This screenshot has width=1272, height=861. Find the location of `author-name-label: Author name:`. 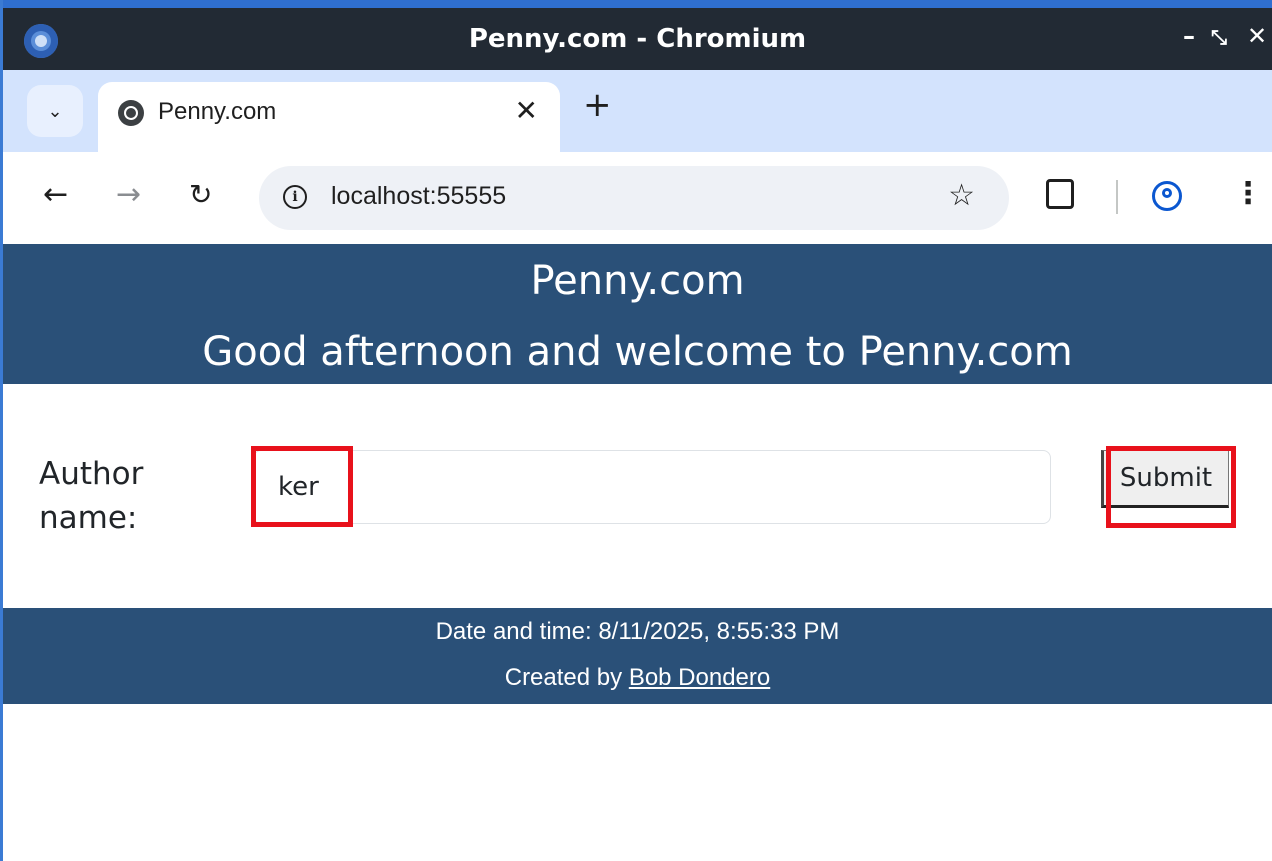

author-name-label: Author name: is located at coordinates (91, 496).